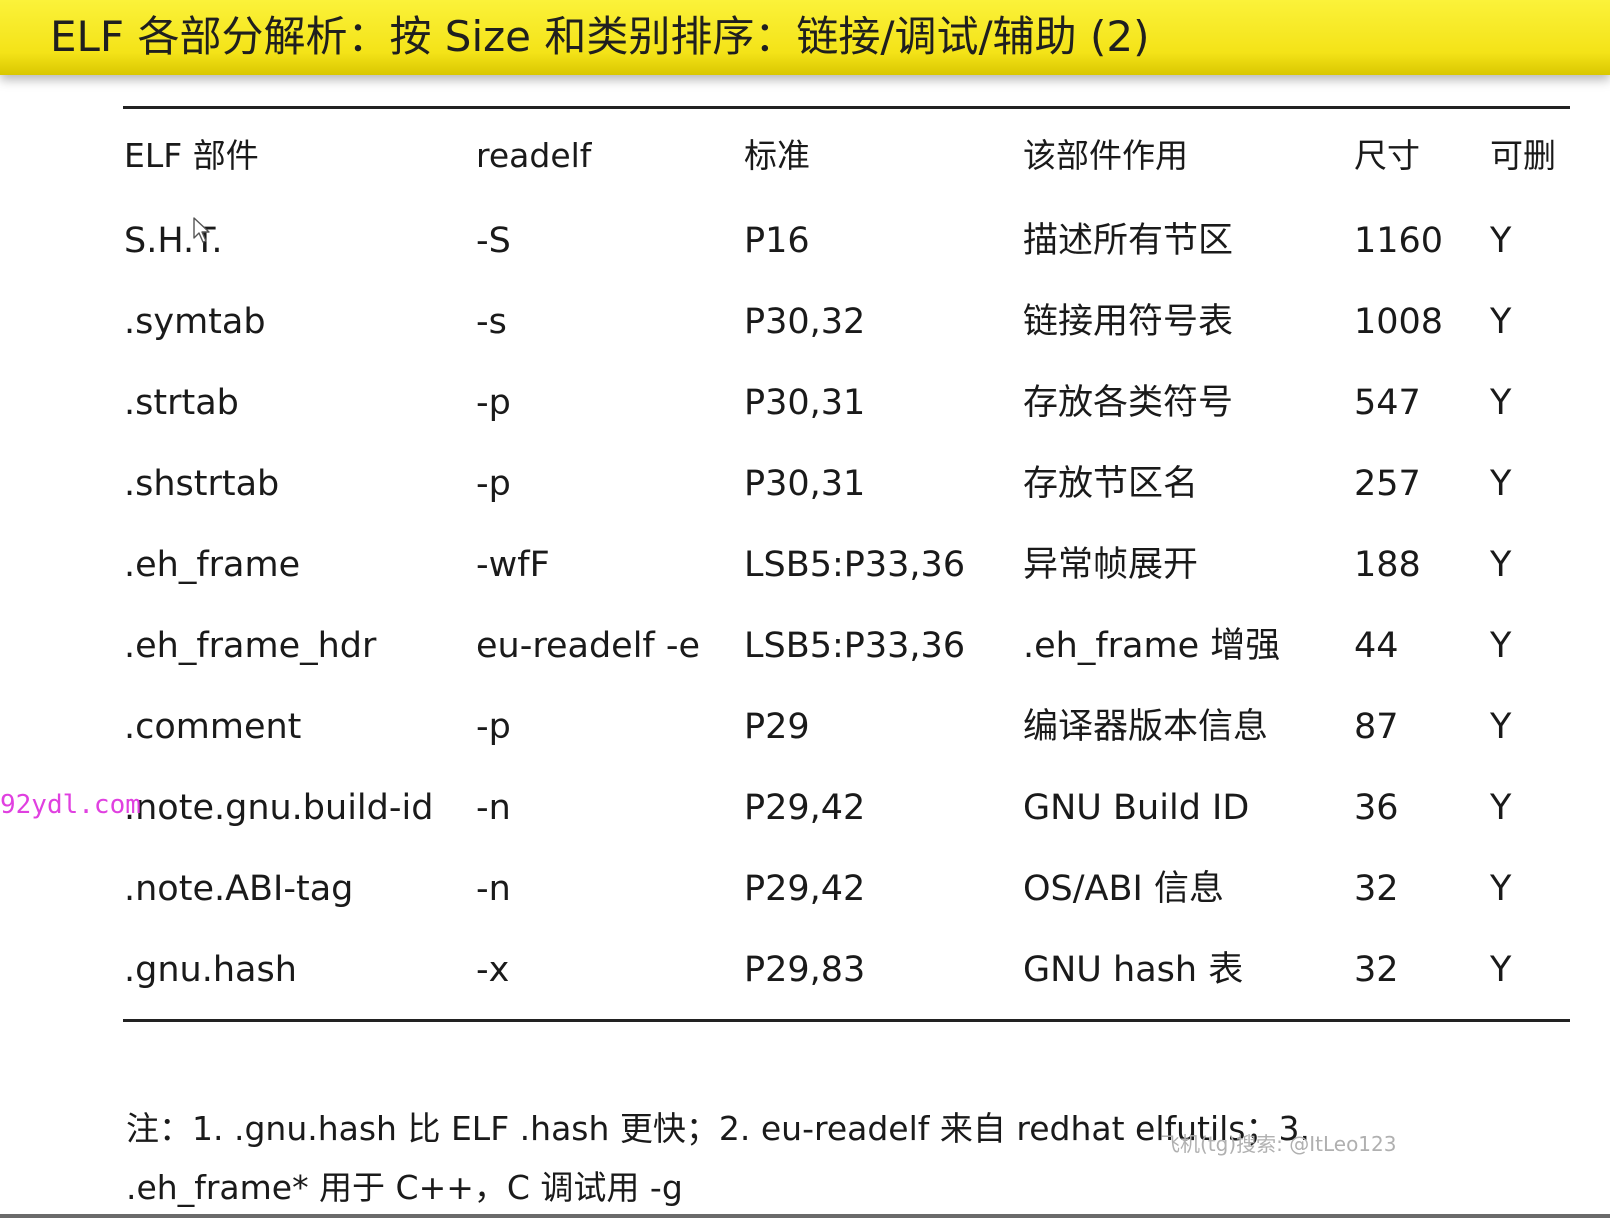  I want to click on mouse-cursor-icon, so click(201, 230).